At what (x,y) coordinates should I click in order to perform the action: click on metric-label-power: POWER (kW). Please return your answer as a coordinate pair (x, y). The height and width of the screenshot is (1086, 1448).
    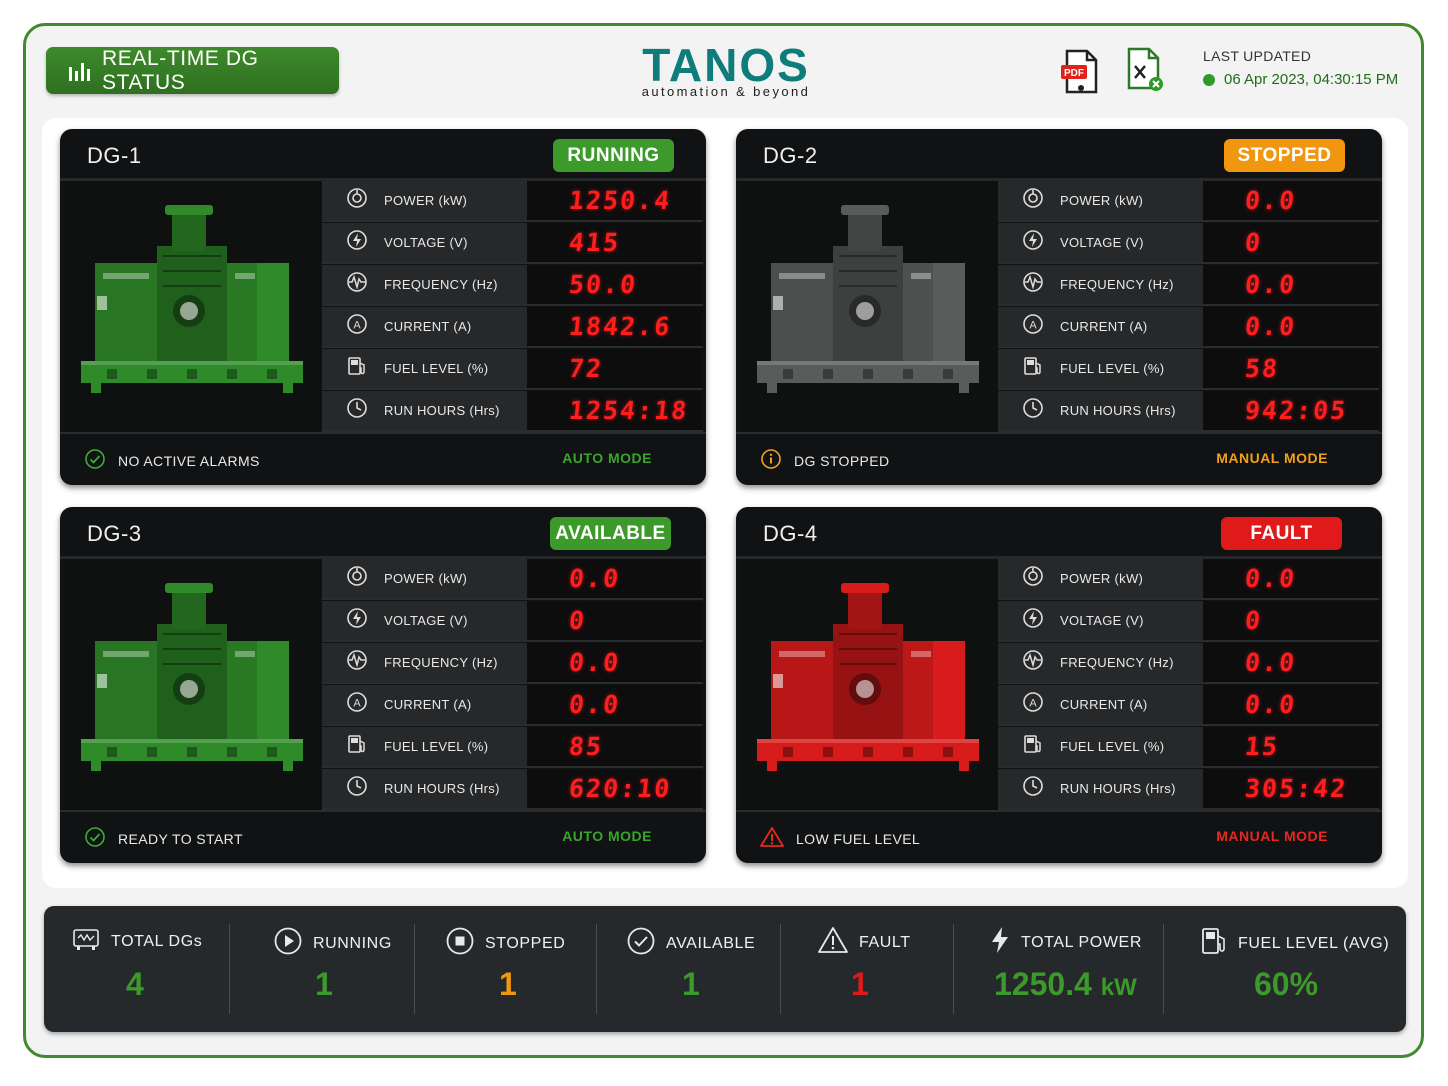
    Looking at the image, I should click on (426, 200).